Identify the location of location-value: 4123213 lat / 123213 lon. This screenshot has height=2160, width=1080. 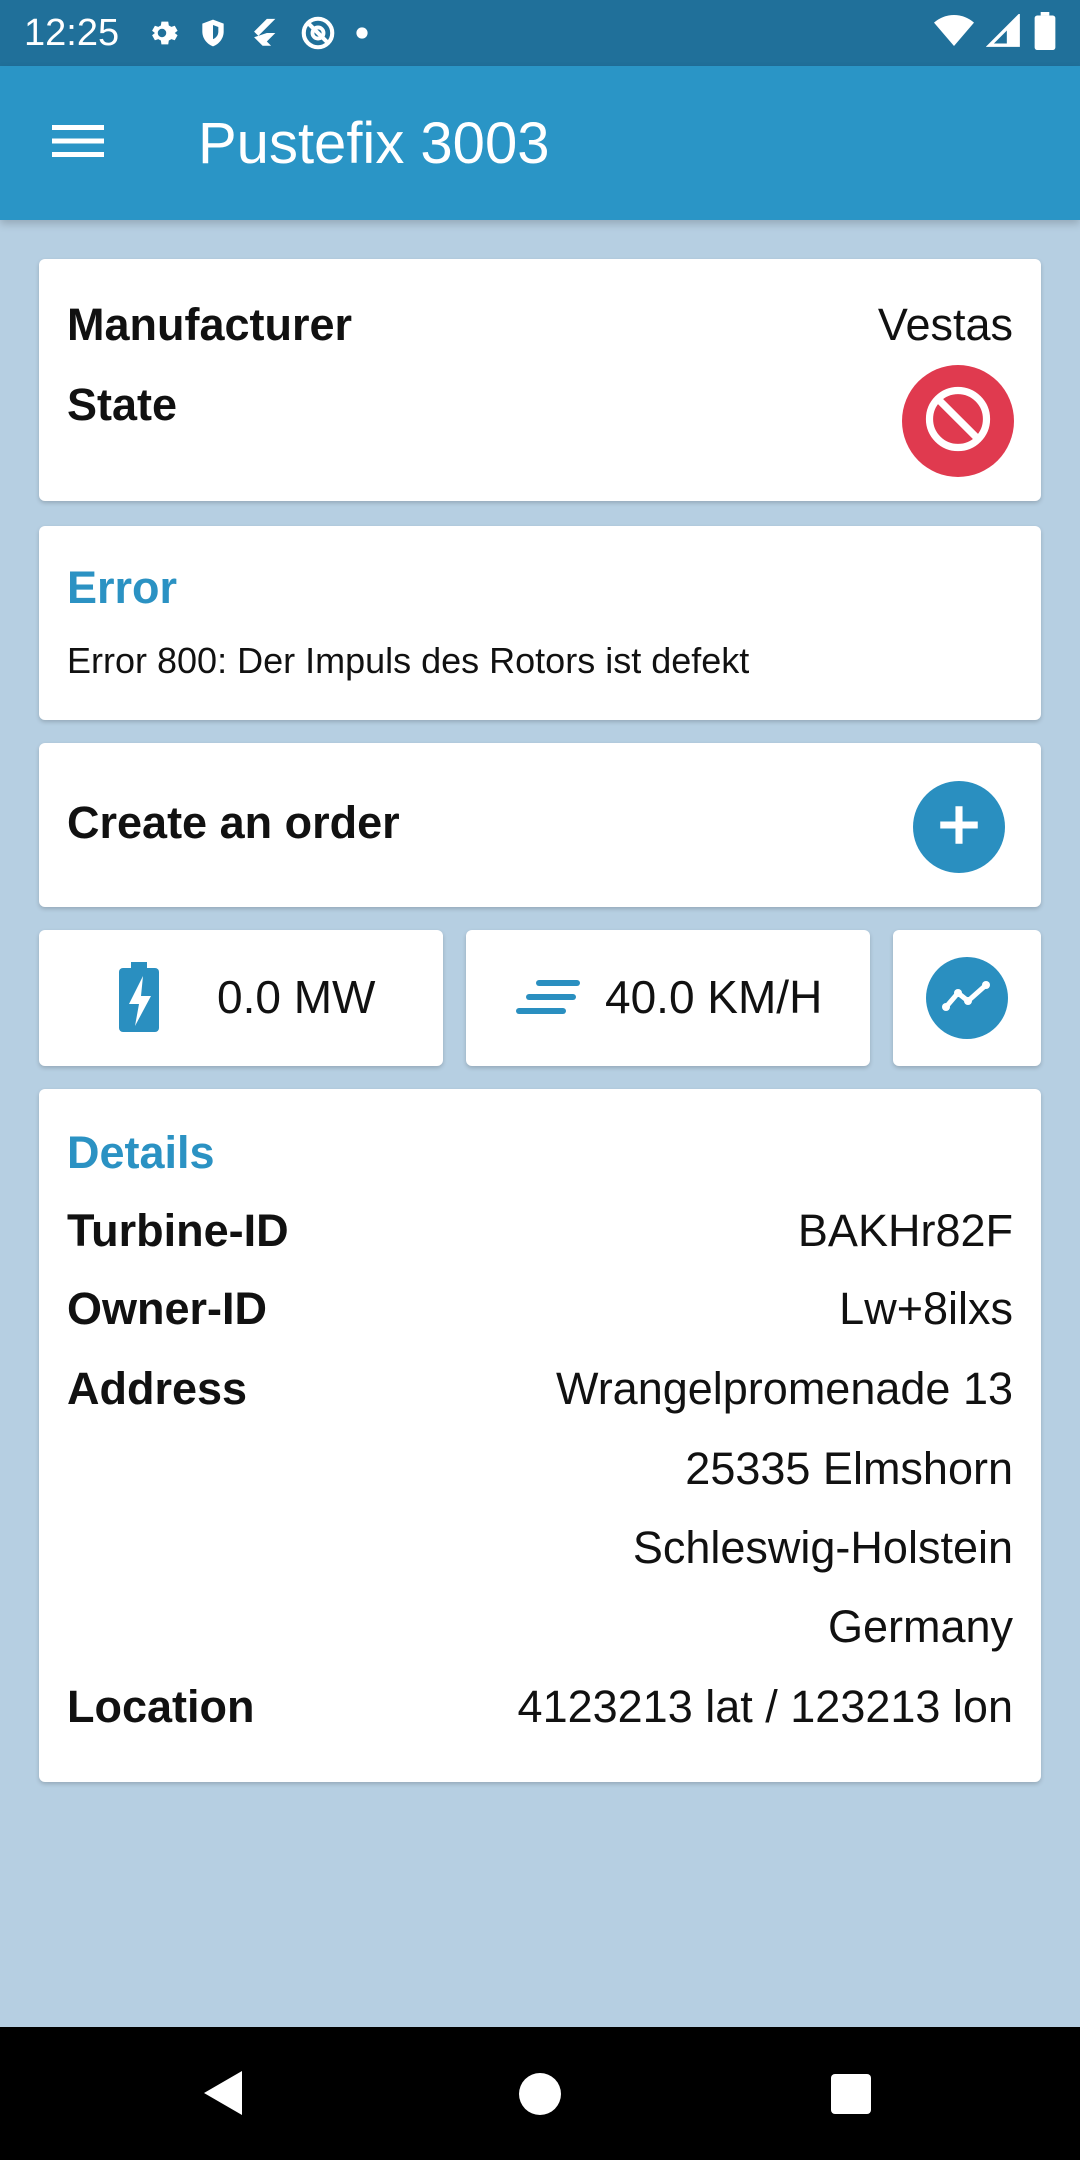
(765, 1706).